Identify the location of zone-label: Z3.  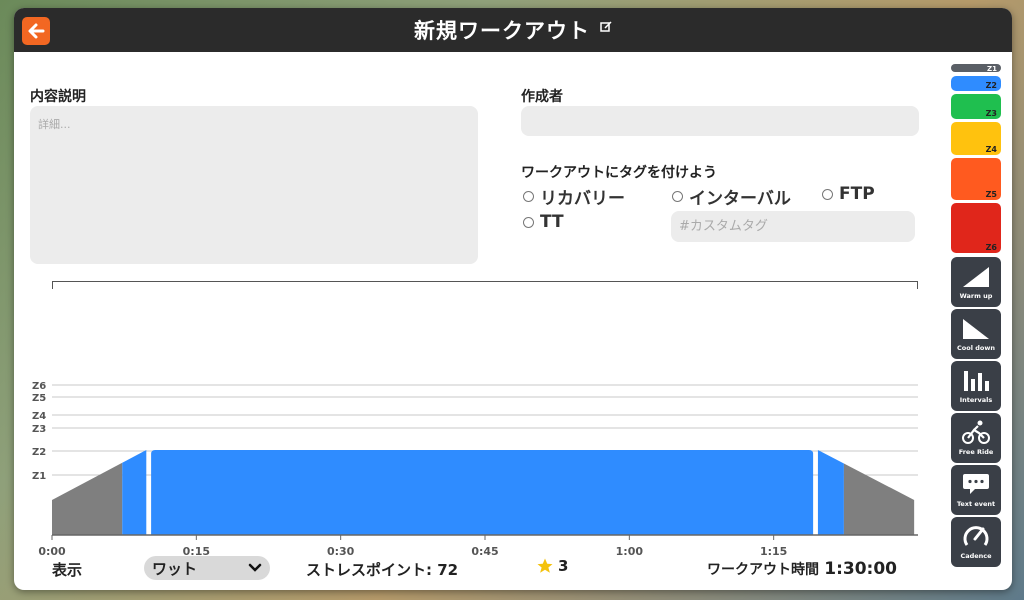
(39, 429).